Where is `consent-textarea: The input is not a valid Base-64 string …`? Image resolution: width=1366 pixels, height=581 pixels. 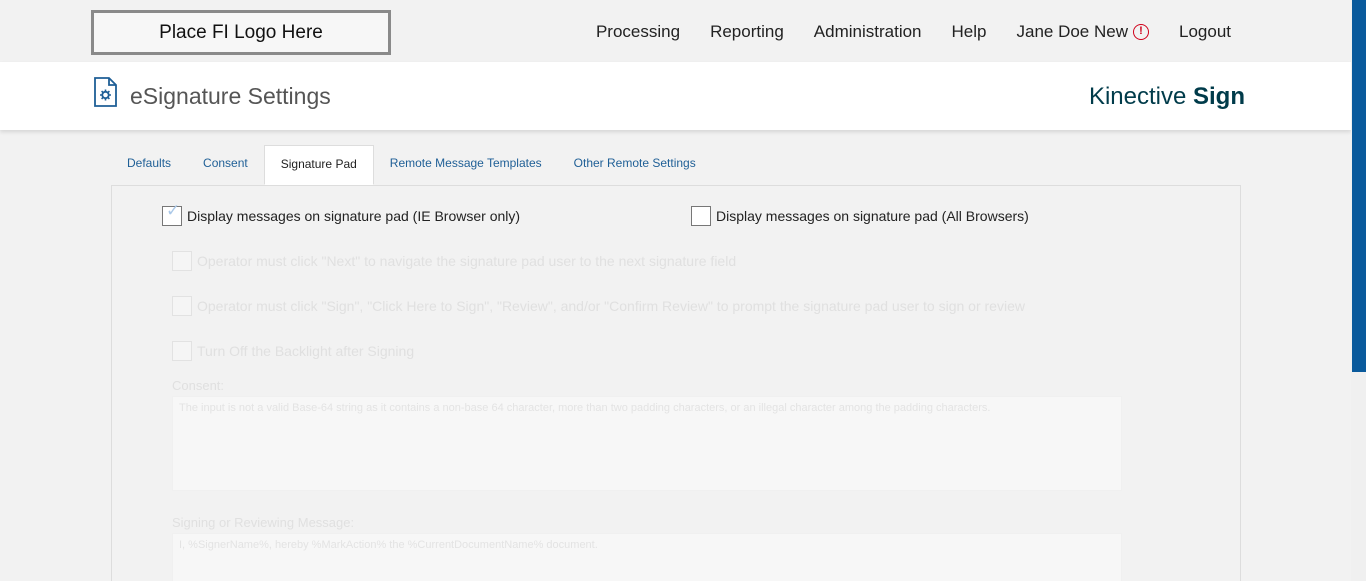 consent-textarea: The input is not a valid Base-64 string … is located at coordinates (647, 443).